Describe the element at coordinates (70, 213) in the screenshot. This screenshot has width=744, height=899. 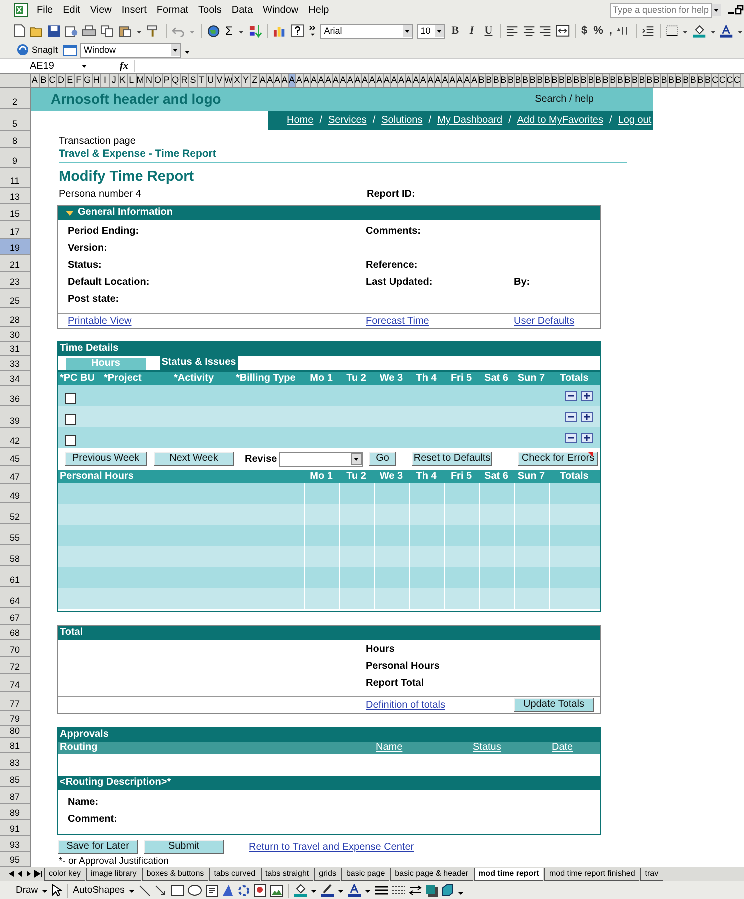
I see `expanded-triangle-icon` at that location.